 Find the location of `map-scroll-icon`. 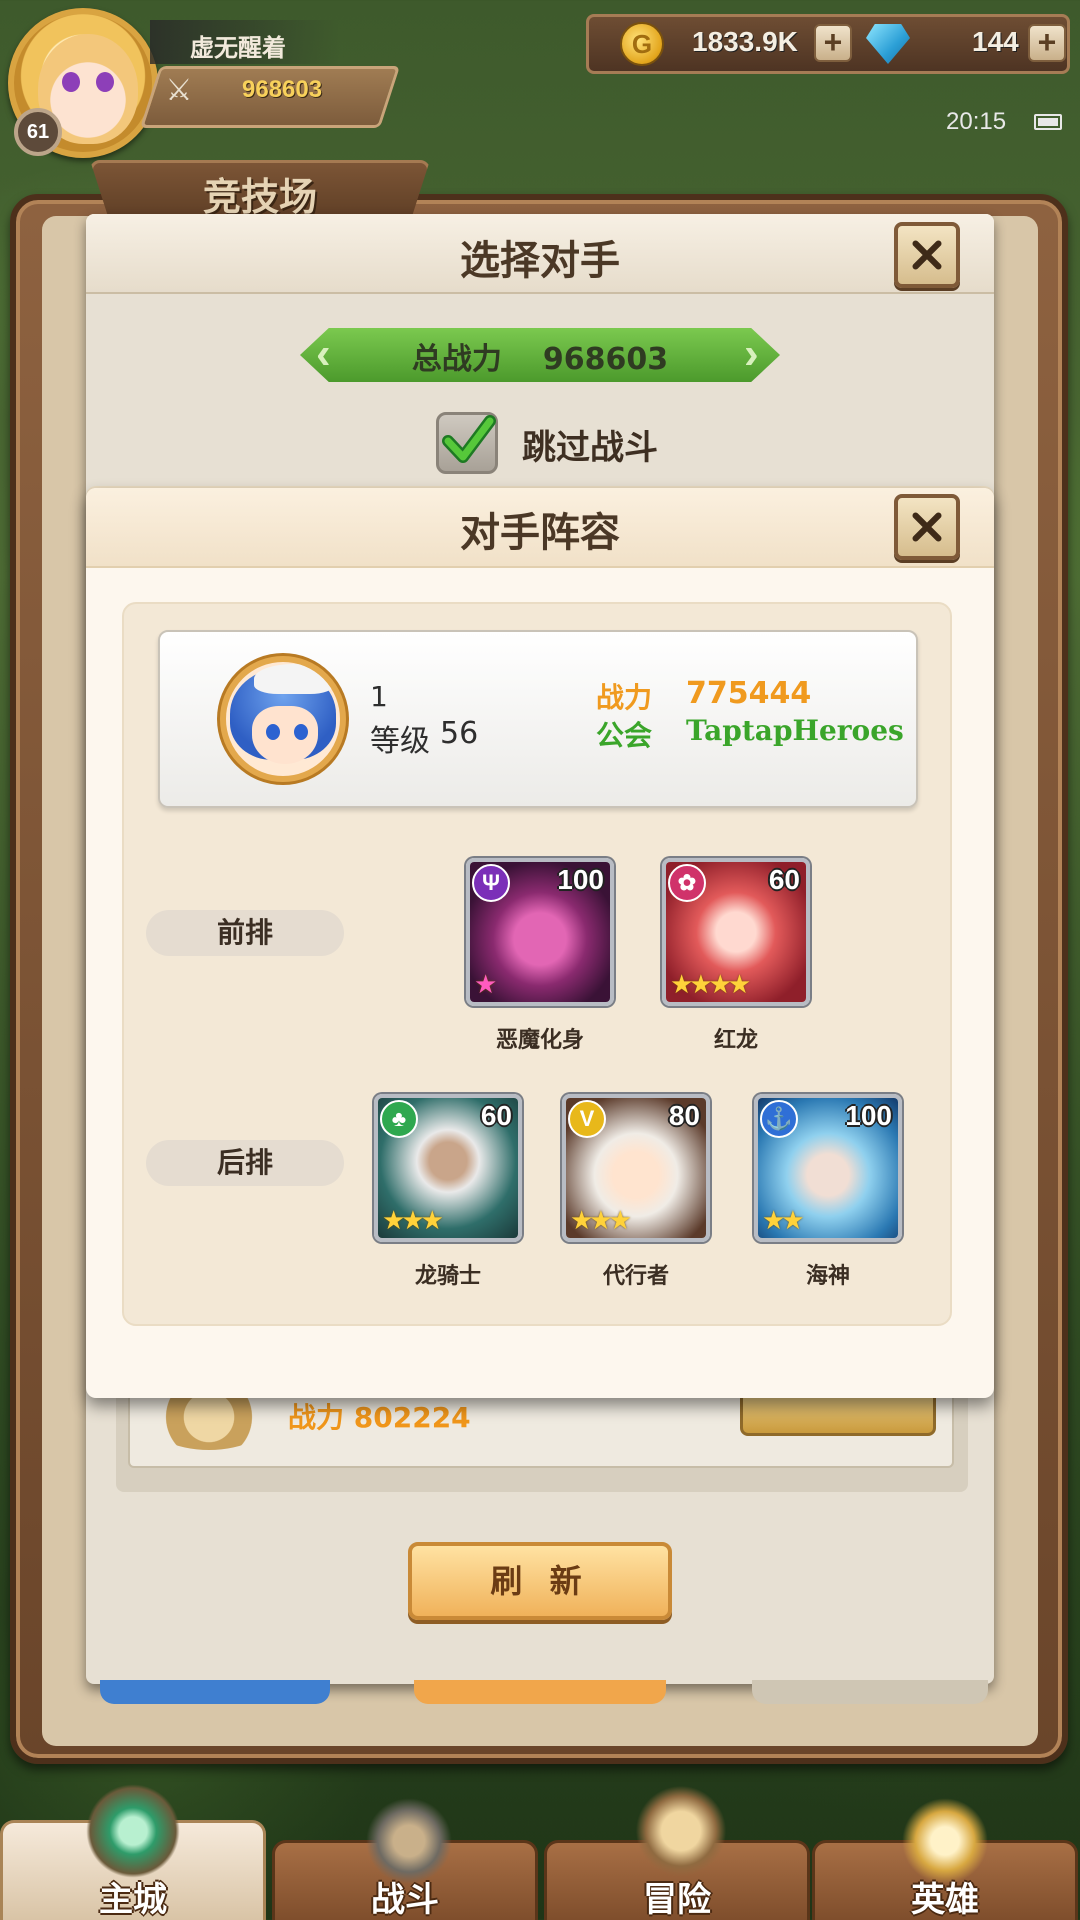

map-scroll-icon is located at coordinates (681, 1831).